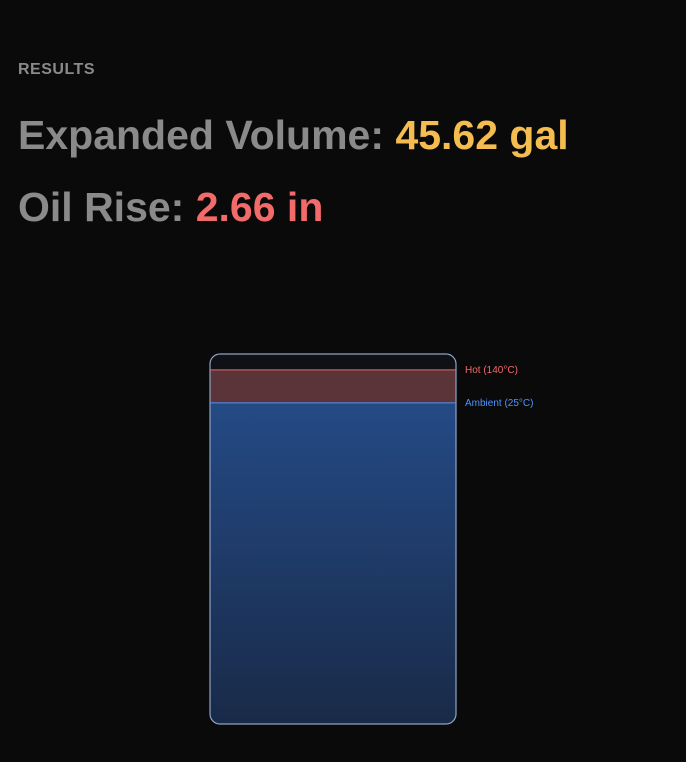  What do you see at coordinates (499, 403) in the screenshot?
I see `ambient-level-label: Ambient (25°C)` at bounding box center [499, 403].